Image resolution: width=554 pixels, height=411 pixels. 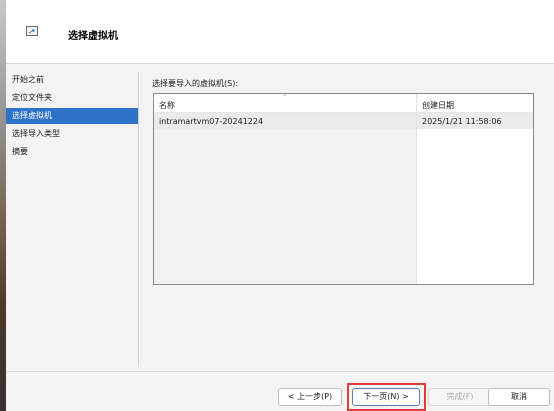 What do you see at coordinates (32, 31) in the screenshot?
I see `import-vm-icon` at bounding box center [32, 31].